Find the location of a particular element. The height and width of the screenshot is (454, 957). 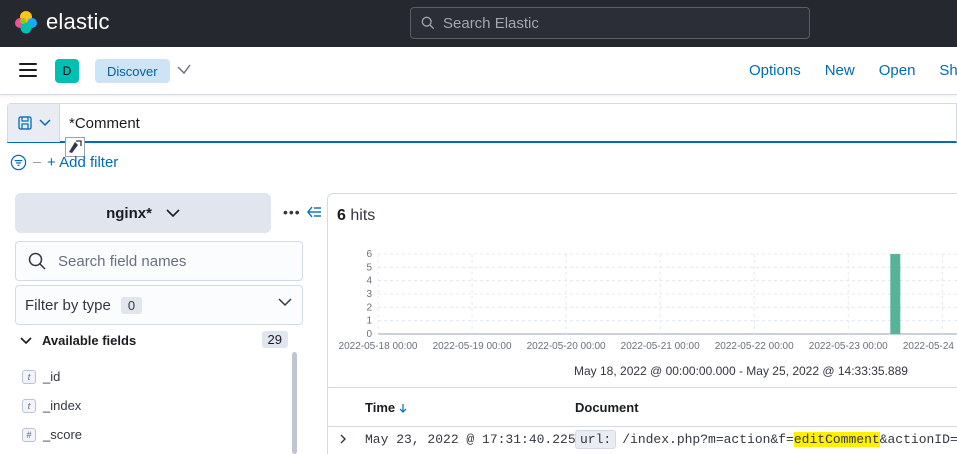

open-link: Open is located at coordinates (897, 70).